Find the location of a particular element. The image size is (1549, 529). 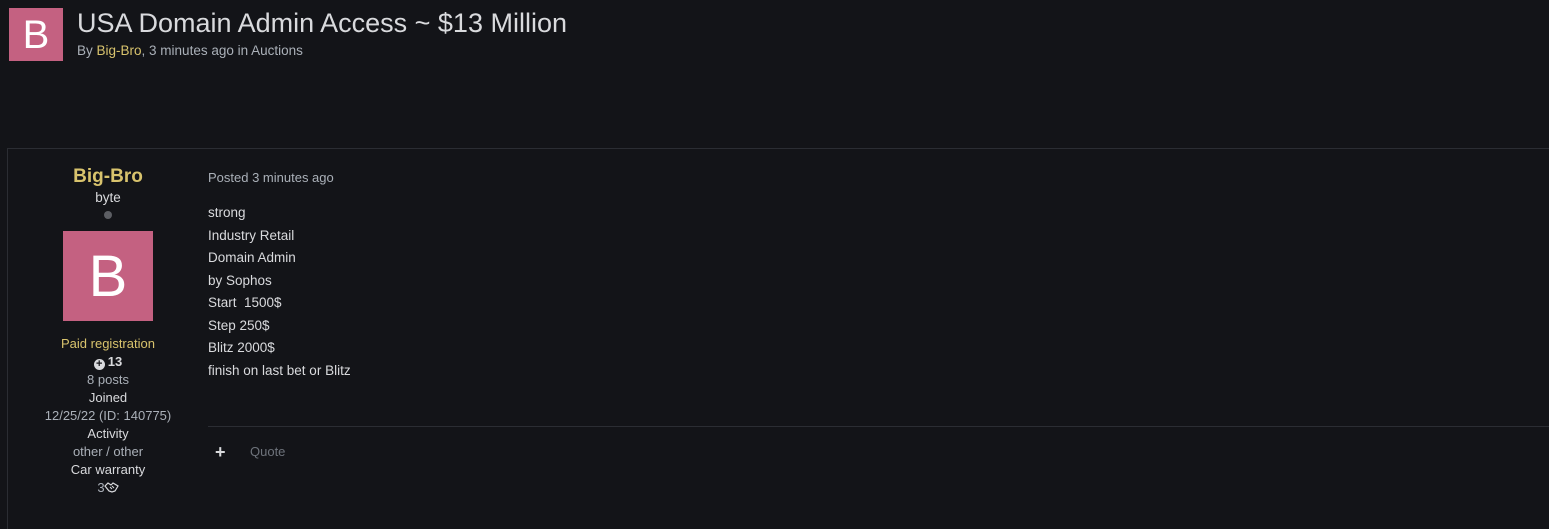

joined-value: 12/25/22 (ID: 140775) is located at coordinates (108, 415).